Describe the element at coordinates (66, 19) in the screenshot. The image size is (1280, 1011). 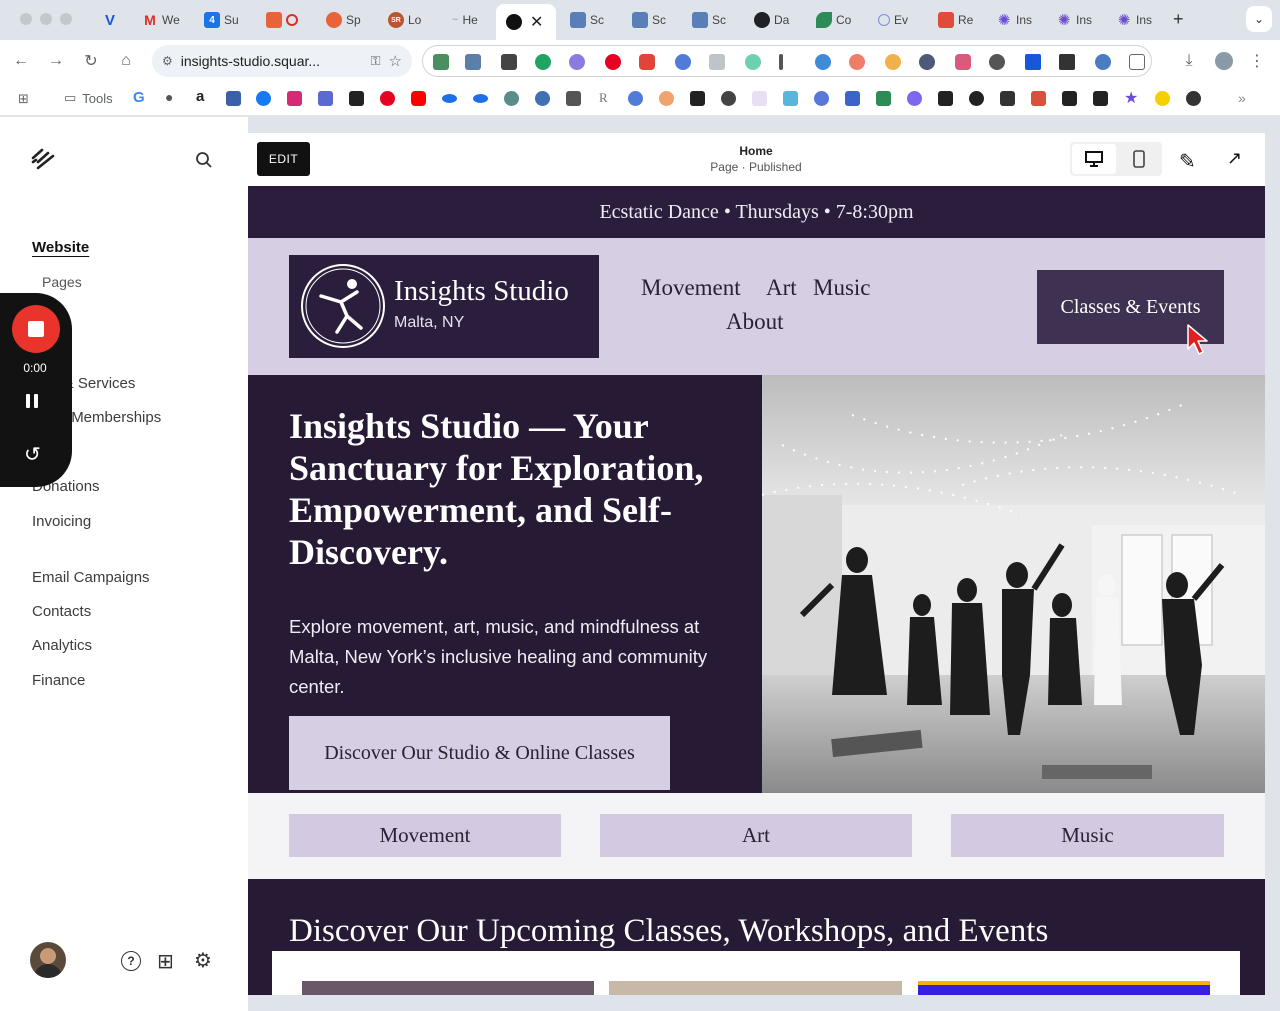
I see `window-zoom-button` at that location.